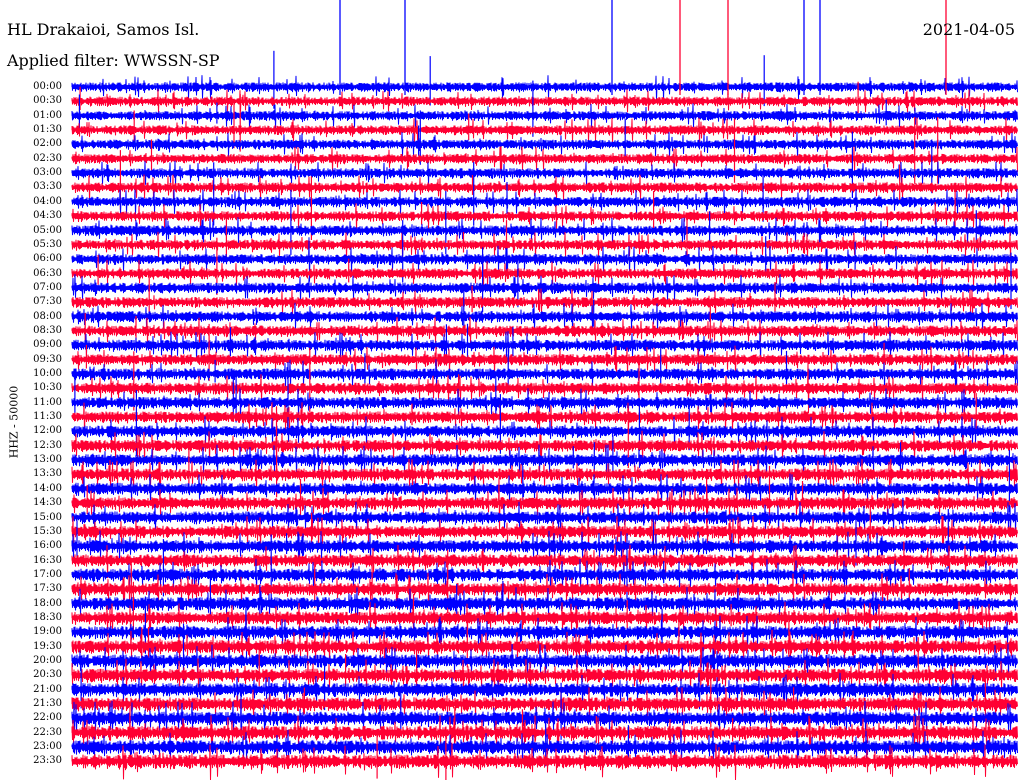 This screenshot has width=1024, height=780. What do you see at coordinates (968, 29) in the screenshot?
I see `date-label: 2021-04-05` at bounding box center [968, 29].